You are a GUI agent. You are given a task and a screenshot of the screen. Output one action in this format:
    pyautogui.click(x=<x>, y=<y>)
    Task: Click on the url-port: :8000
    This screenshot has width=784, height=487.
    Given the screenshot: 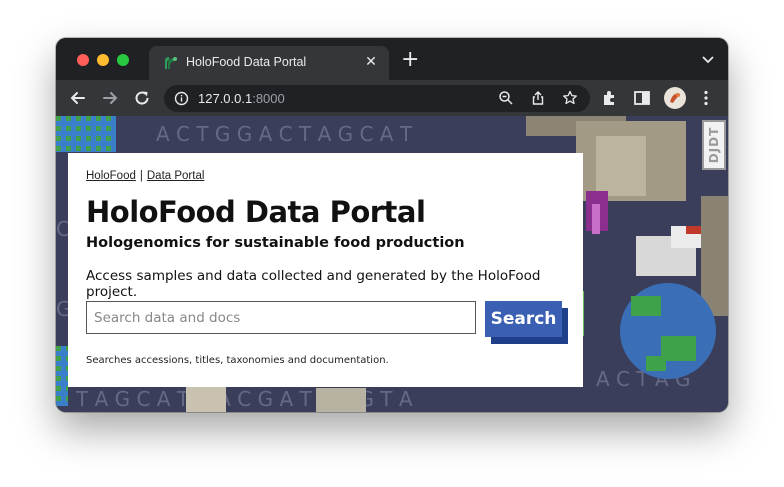 What is the action you would take?
    pyautogui.click(x=268, y=98)
    